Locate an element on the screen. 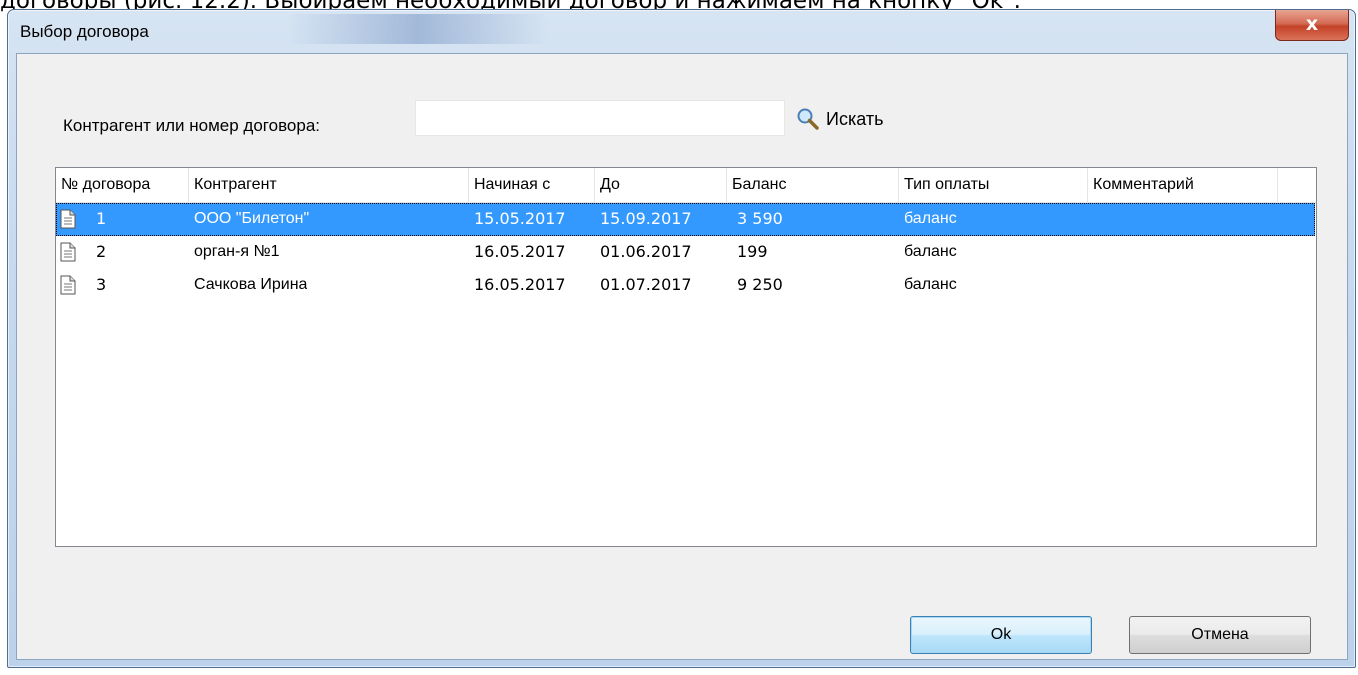  title-bar: Выбор договора x is located at coordinates (681, 31).